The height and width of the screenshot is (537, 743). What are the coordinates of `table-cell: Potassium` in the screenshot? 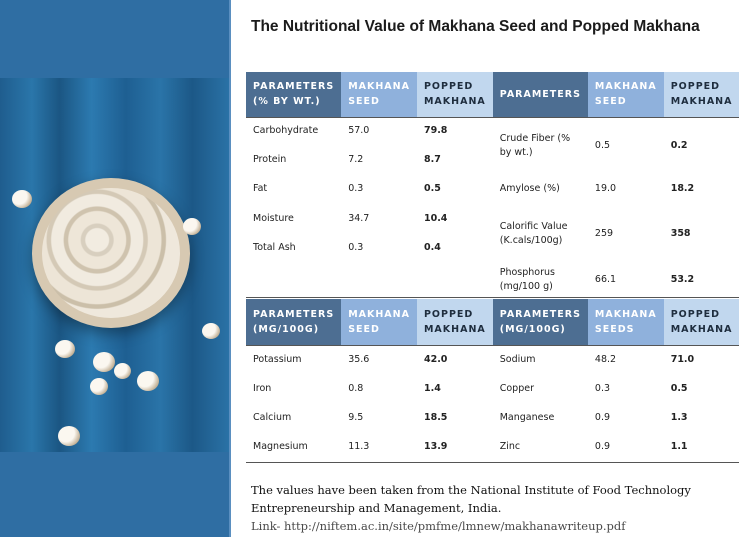 It's located at (277, 359).